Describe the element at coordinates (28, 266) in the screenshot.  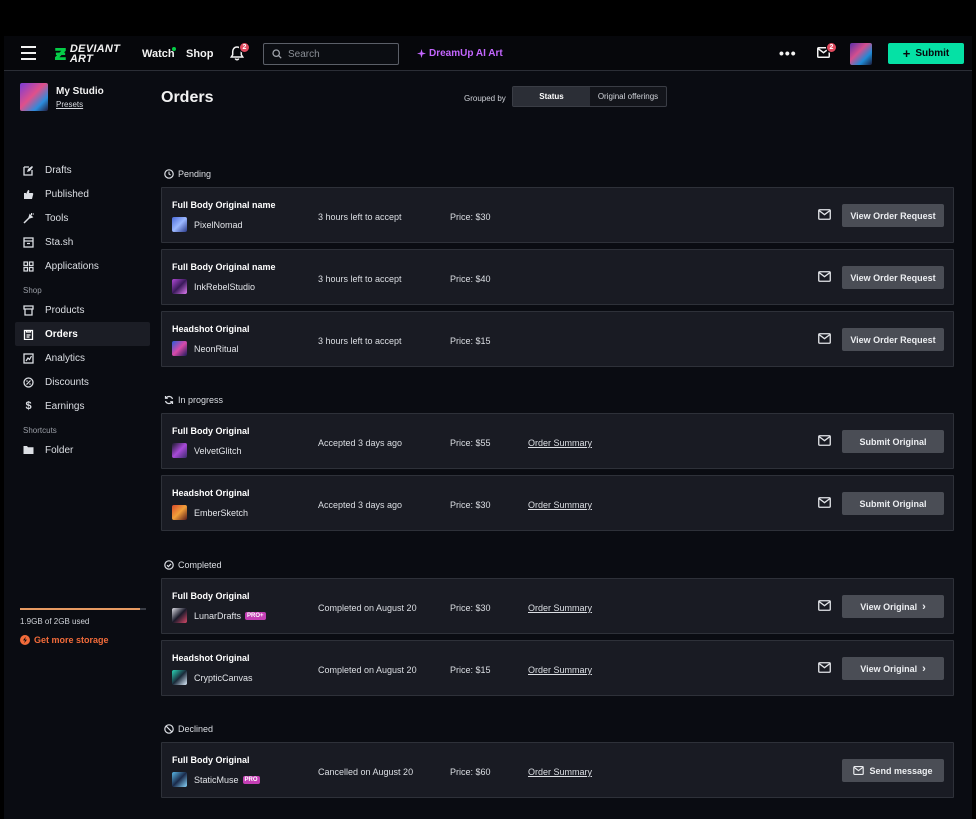
I see `applications-icon` at that location.